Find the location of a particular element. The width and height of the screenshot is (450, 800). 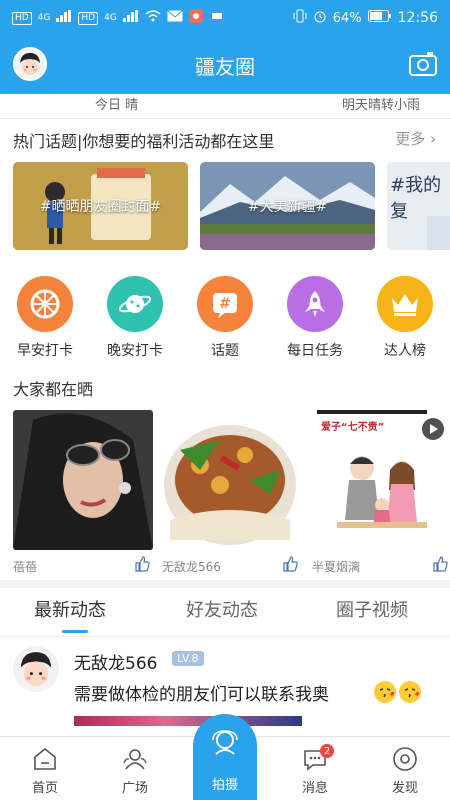

topic-card: #大美新疆# is located at coordinates (287, 206).